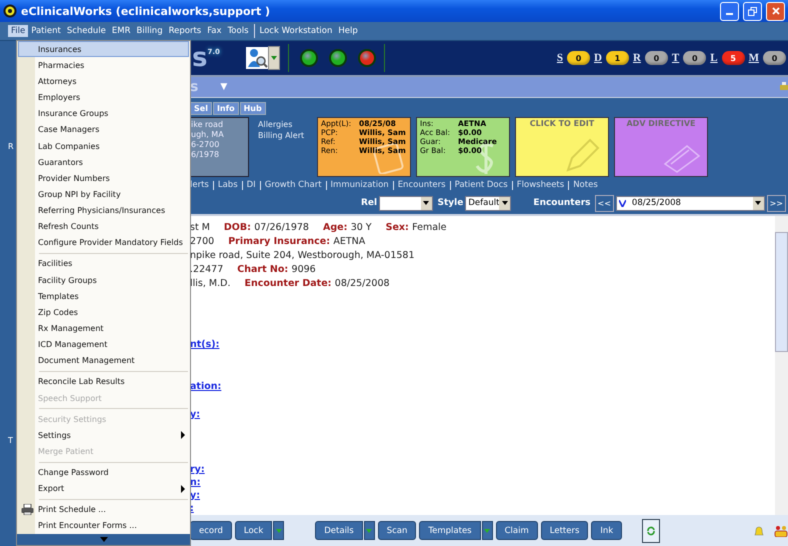 The image size is (788, 546). Describe the element at coordinates (103, 81) in the screenshot. I see `menu-item: Attorneys` at that location.